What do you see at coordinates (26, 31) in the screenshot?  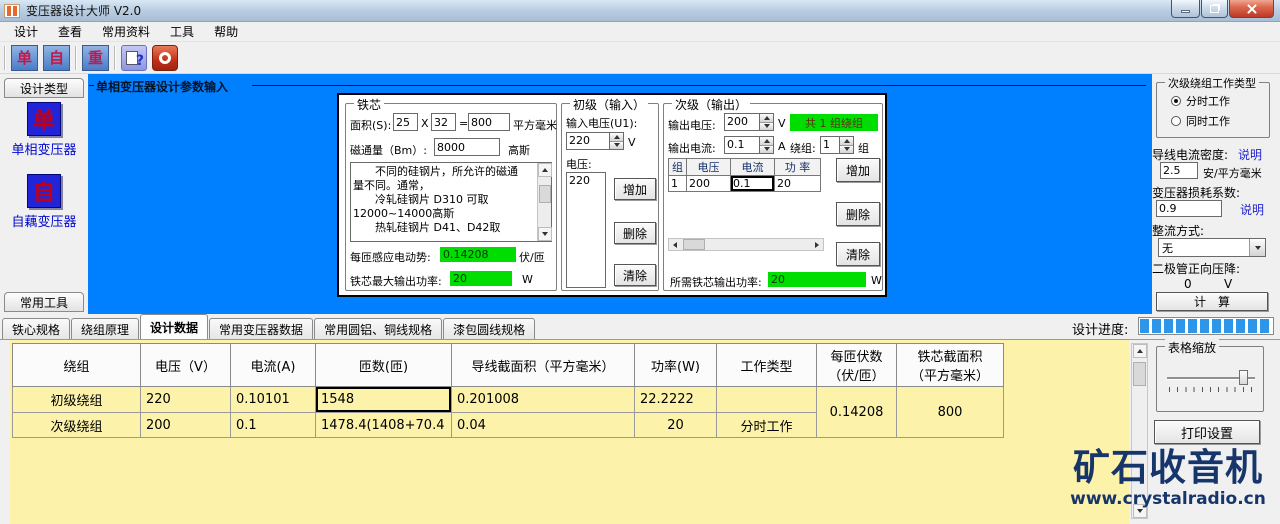 I see `menu-design: 设计` at bounding box center [26, 31].